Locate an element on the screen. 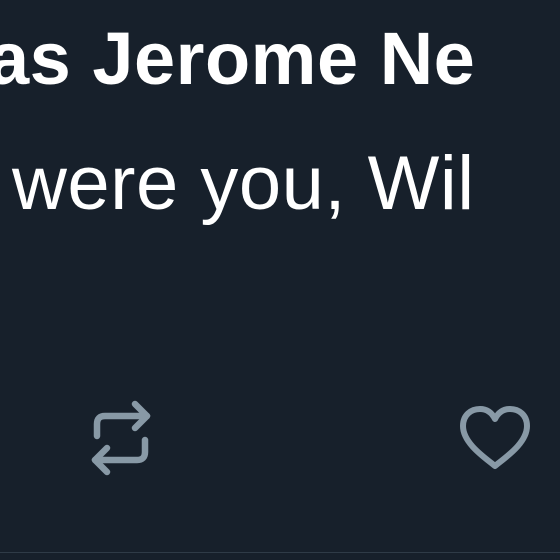 Image resolution: width=560 pixels, height=560 pixels. heart-icon is located at coordinates (495, 438).